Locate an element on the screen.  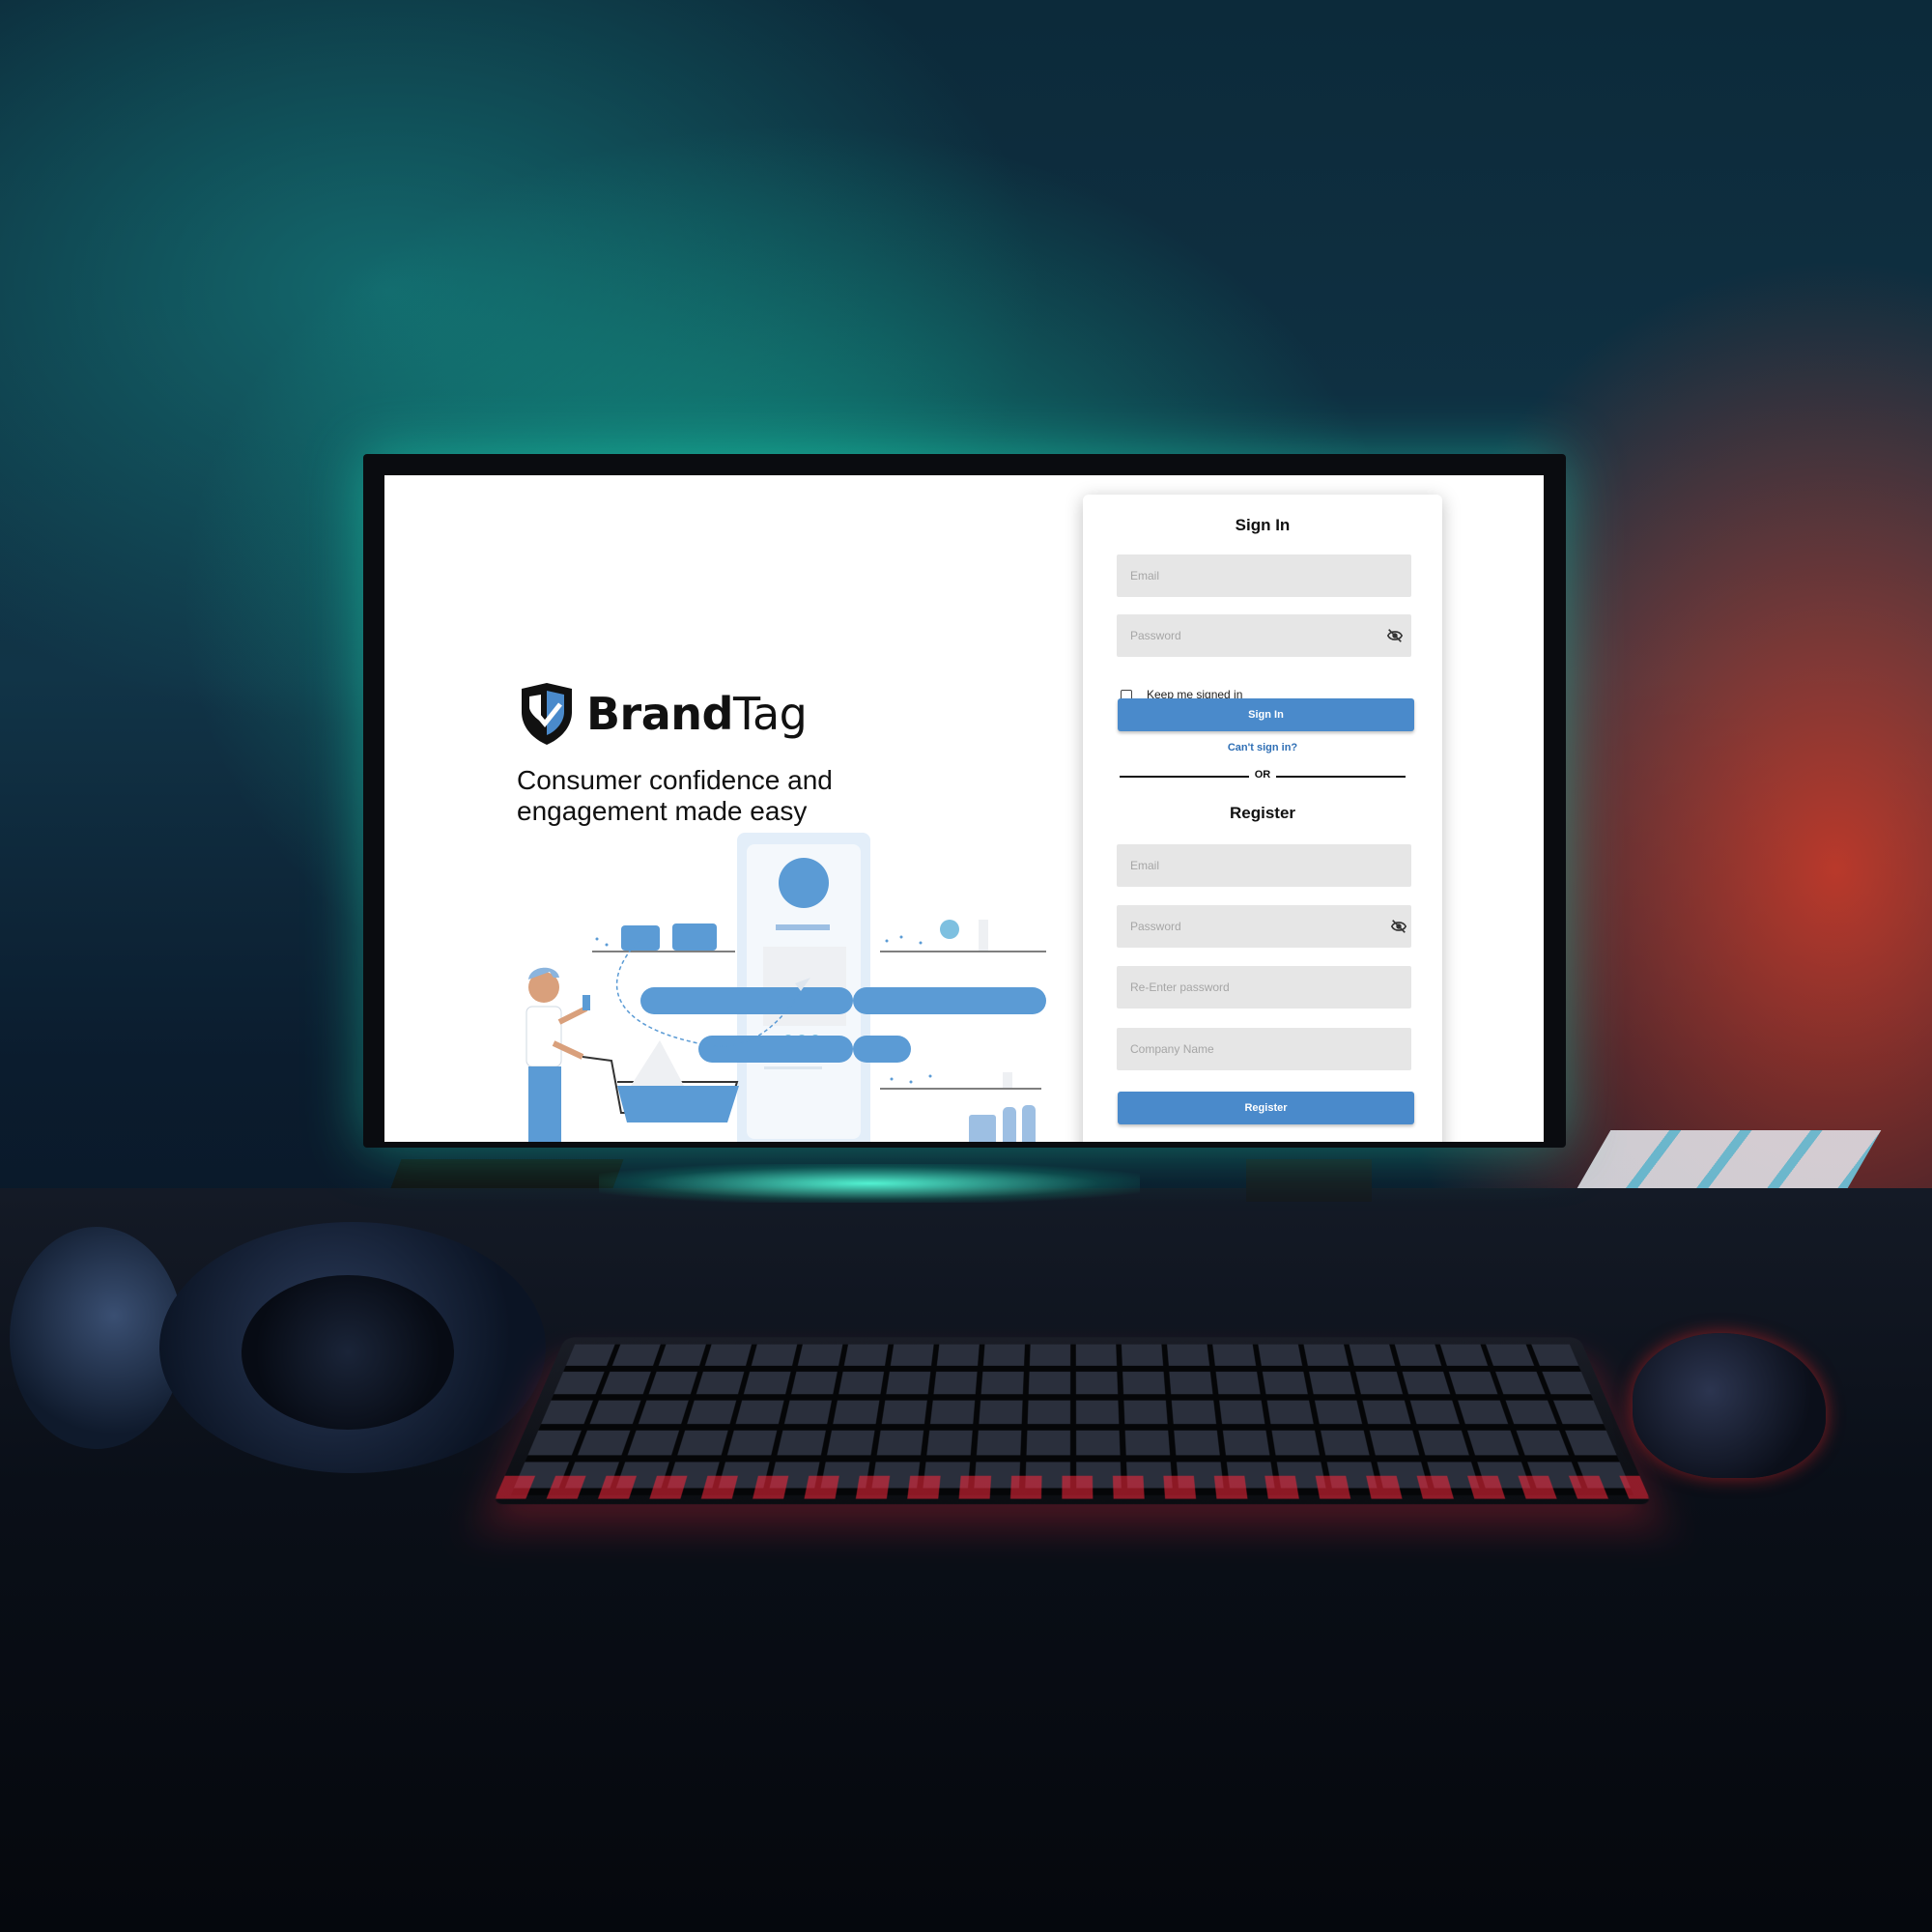
brand-name: BrandTag is located at coordinates (696, 714).